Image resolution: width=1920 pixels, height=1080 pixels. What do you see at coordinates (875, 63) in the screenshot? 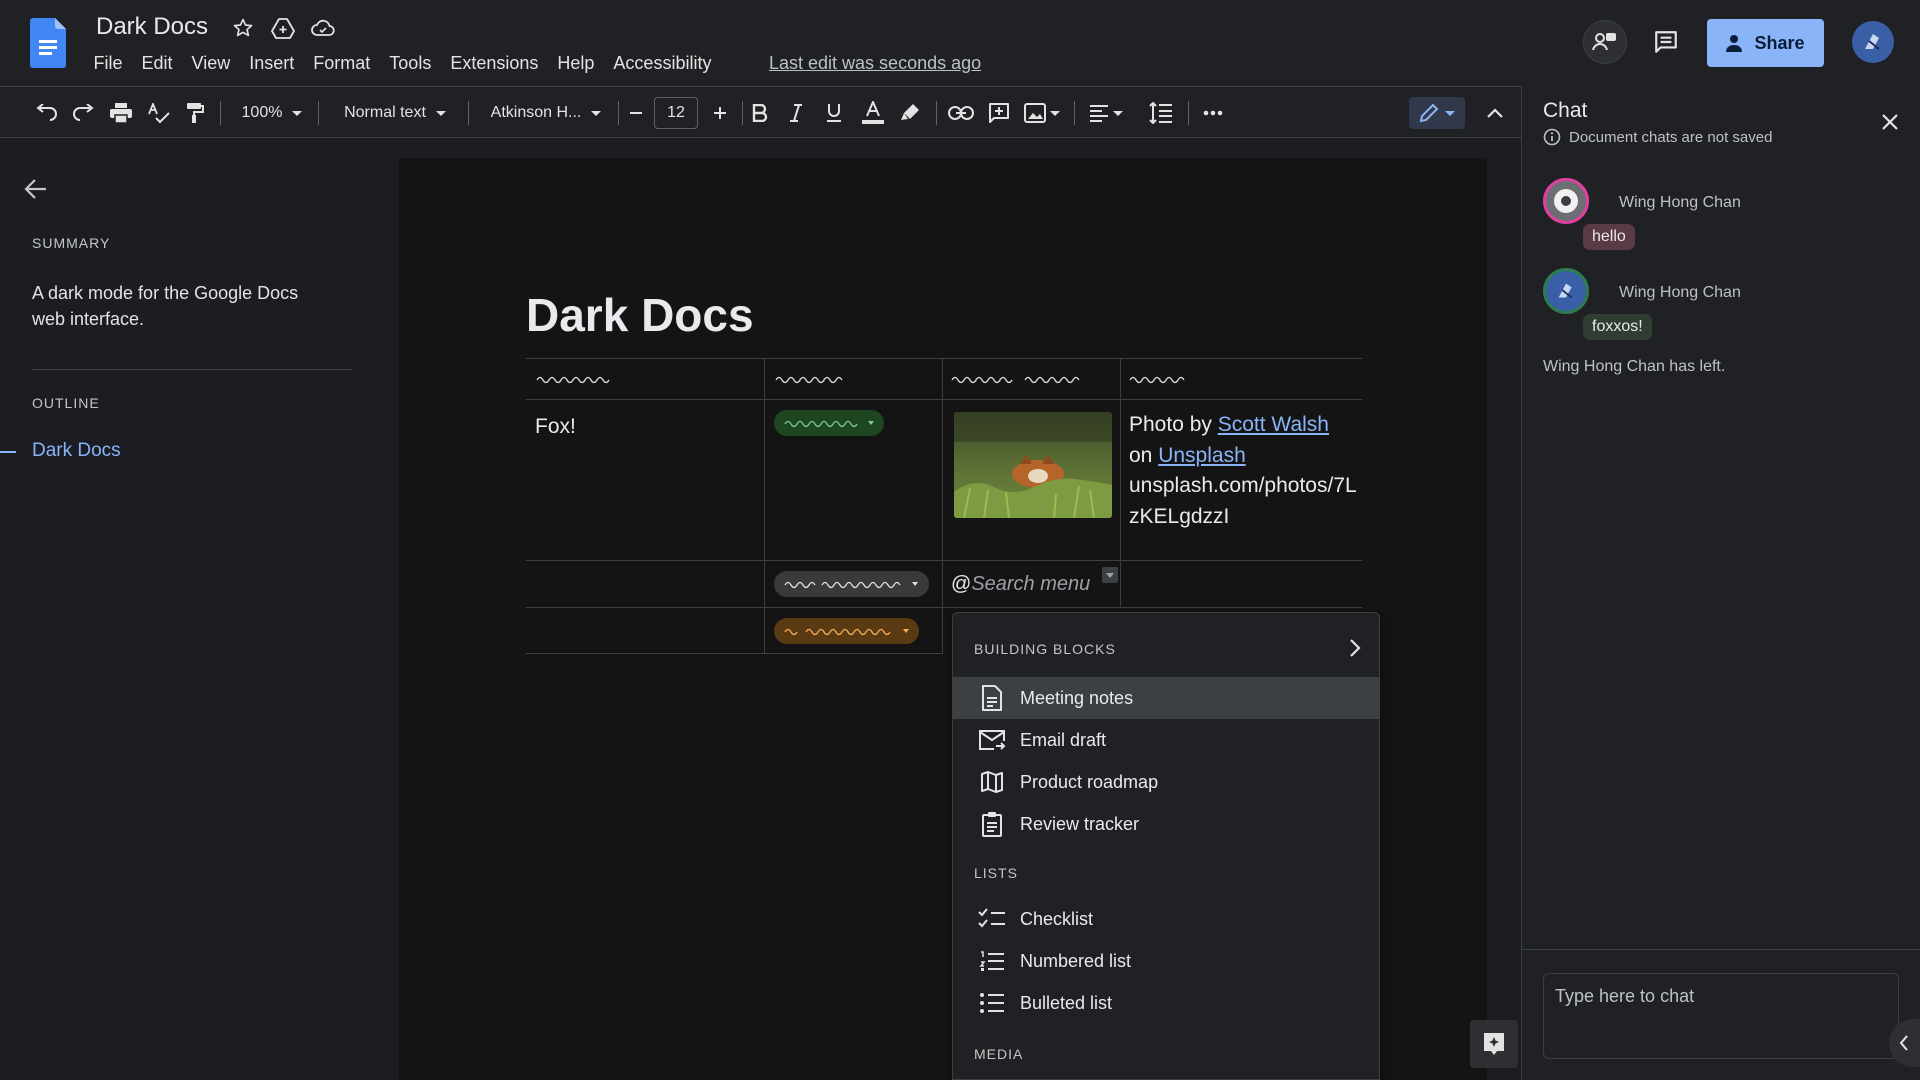
I see `last-edit-link: Last edit was seconds ago` at bounding box center [875, 63].